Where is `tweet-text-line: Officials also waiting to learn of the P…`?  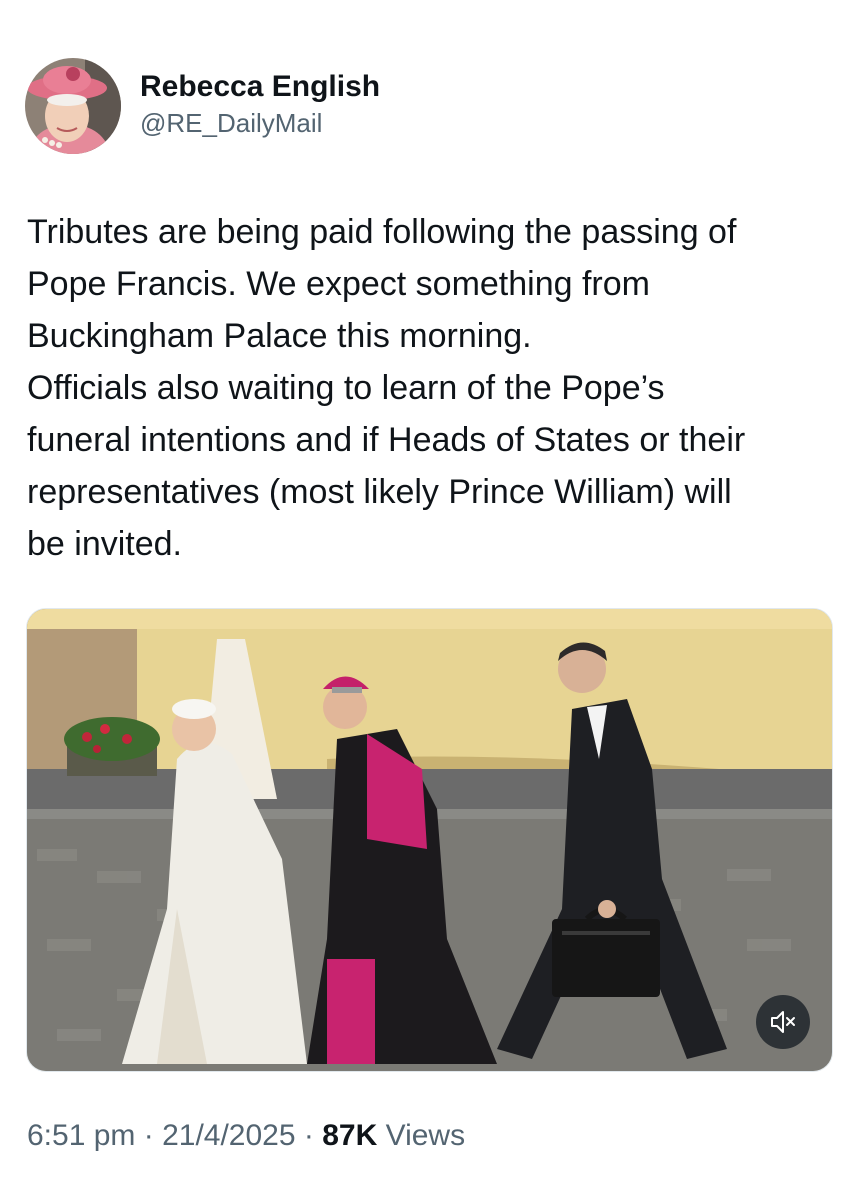 tweet-text-line: Officials also waiting to learn of the P… is located at coordinates (346, 388).